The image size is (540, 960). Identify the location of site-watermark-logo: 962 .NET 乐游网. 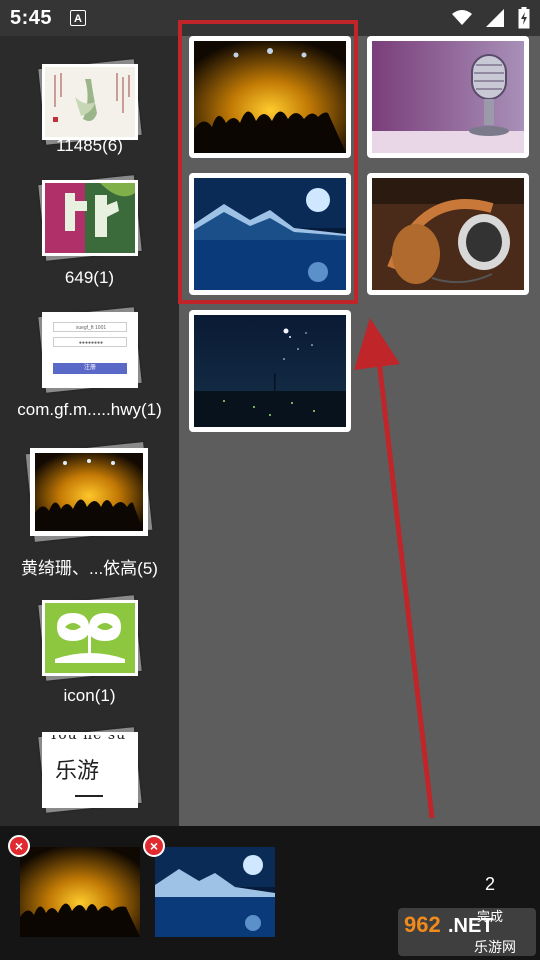
(467, 932).